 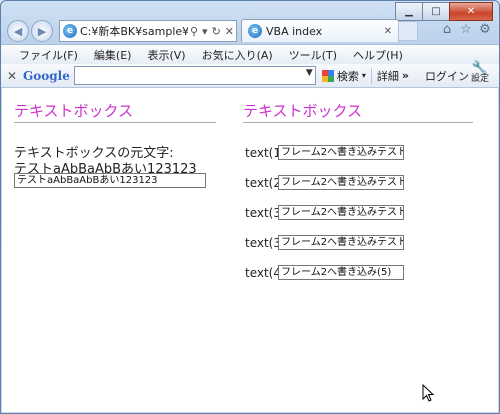 What do you see at coordinates (341, 152) in the screenshot?
I see `text-box-1: フレーム2へ書き込みテスト(1)` at bounding box center [341, 152].